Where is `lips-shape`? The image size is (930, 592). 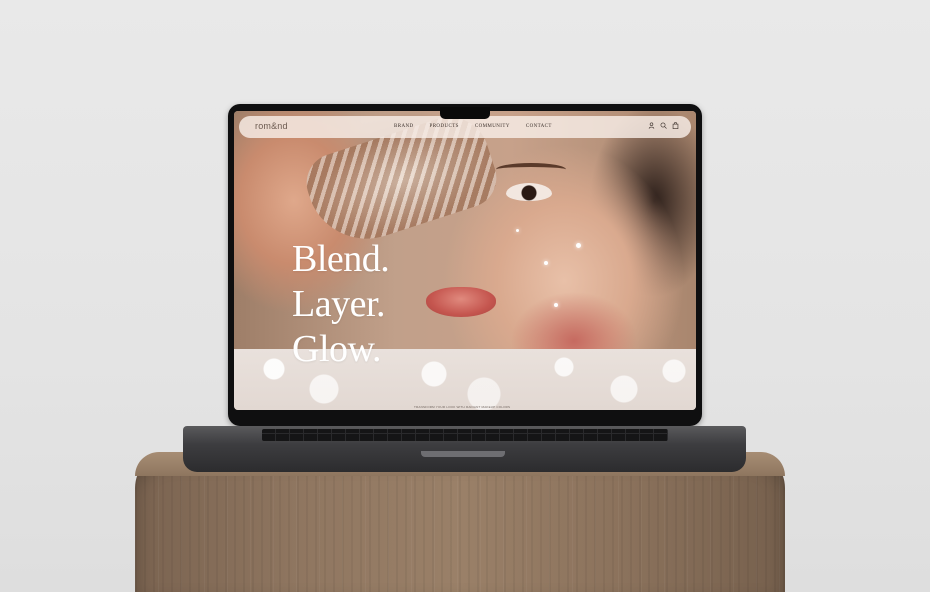
lips-shape is located at coordinates (461, 302).